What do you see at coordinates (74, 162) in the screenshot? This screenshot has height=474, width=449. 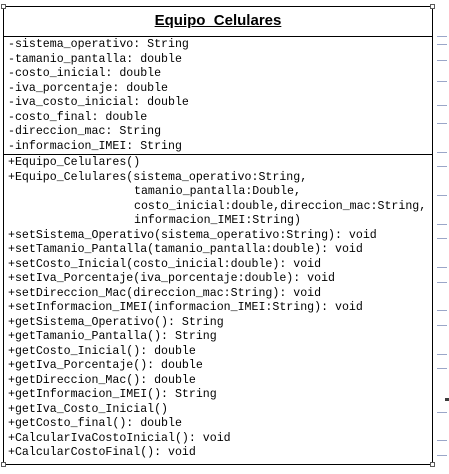 I see `constructor-row: +Equipo_Celulares()` at bounding box center [74, 162].